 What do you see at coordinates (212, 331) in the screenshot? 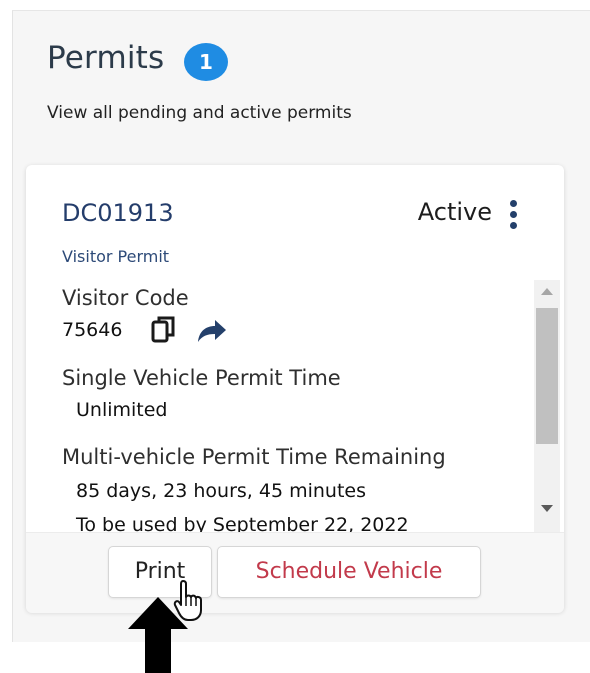
I see `share-icon` at bounding box center [212, 331].